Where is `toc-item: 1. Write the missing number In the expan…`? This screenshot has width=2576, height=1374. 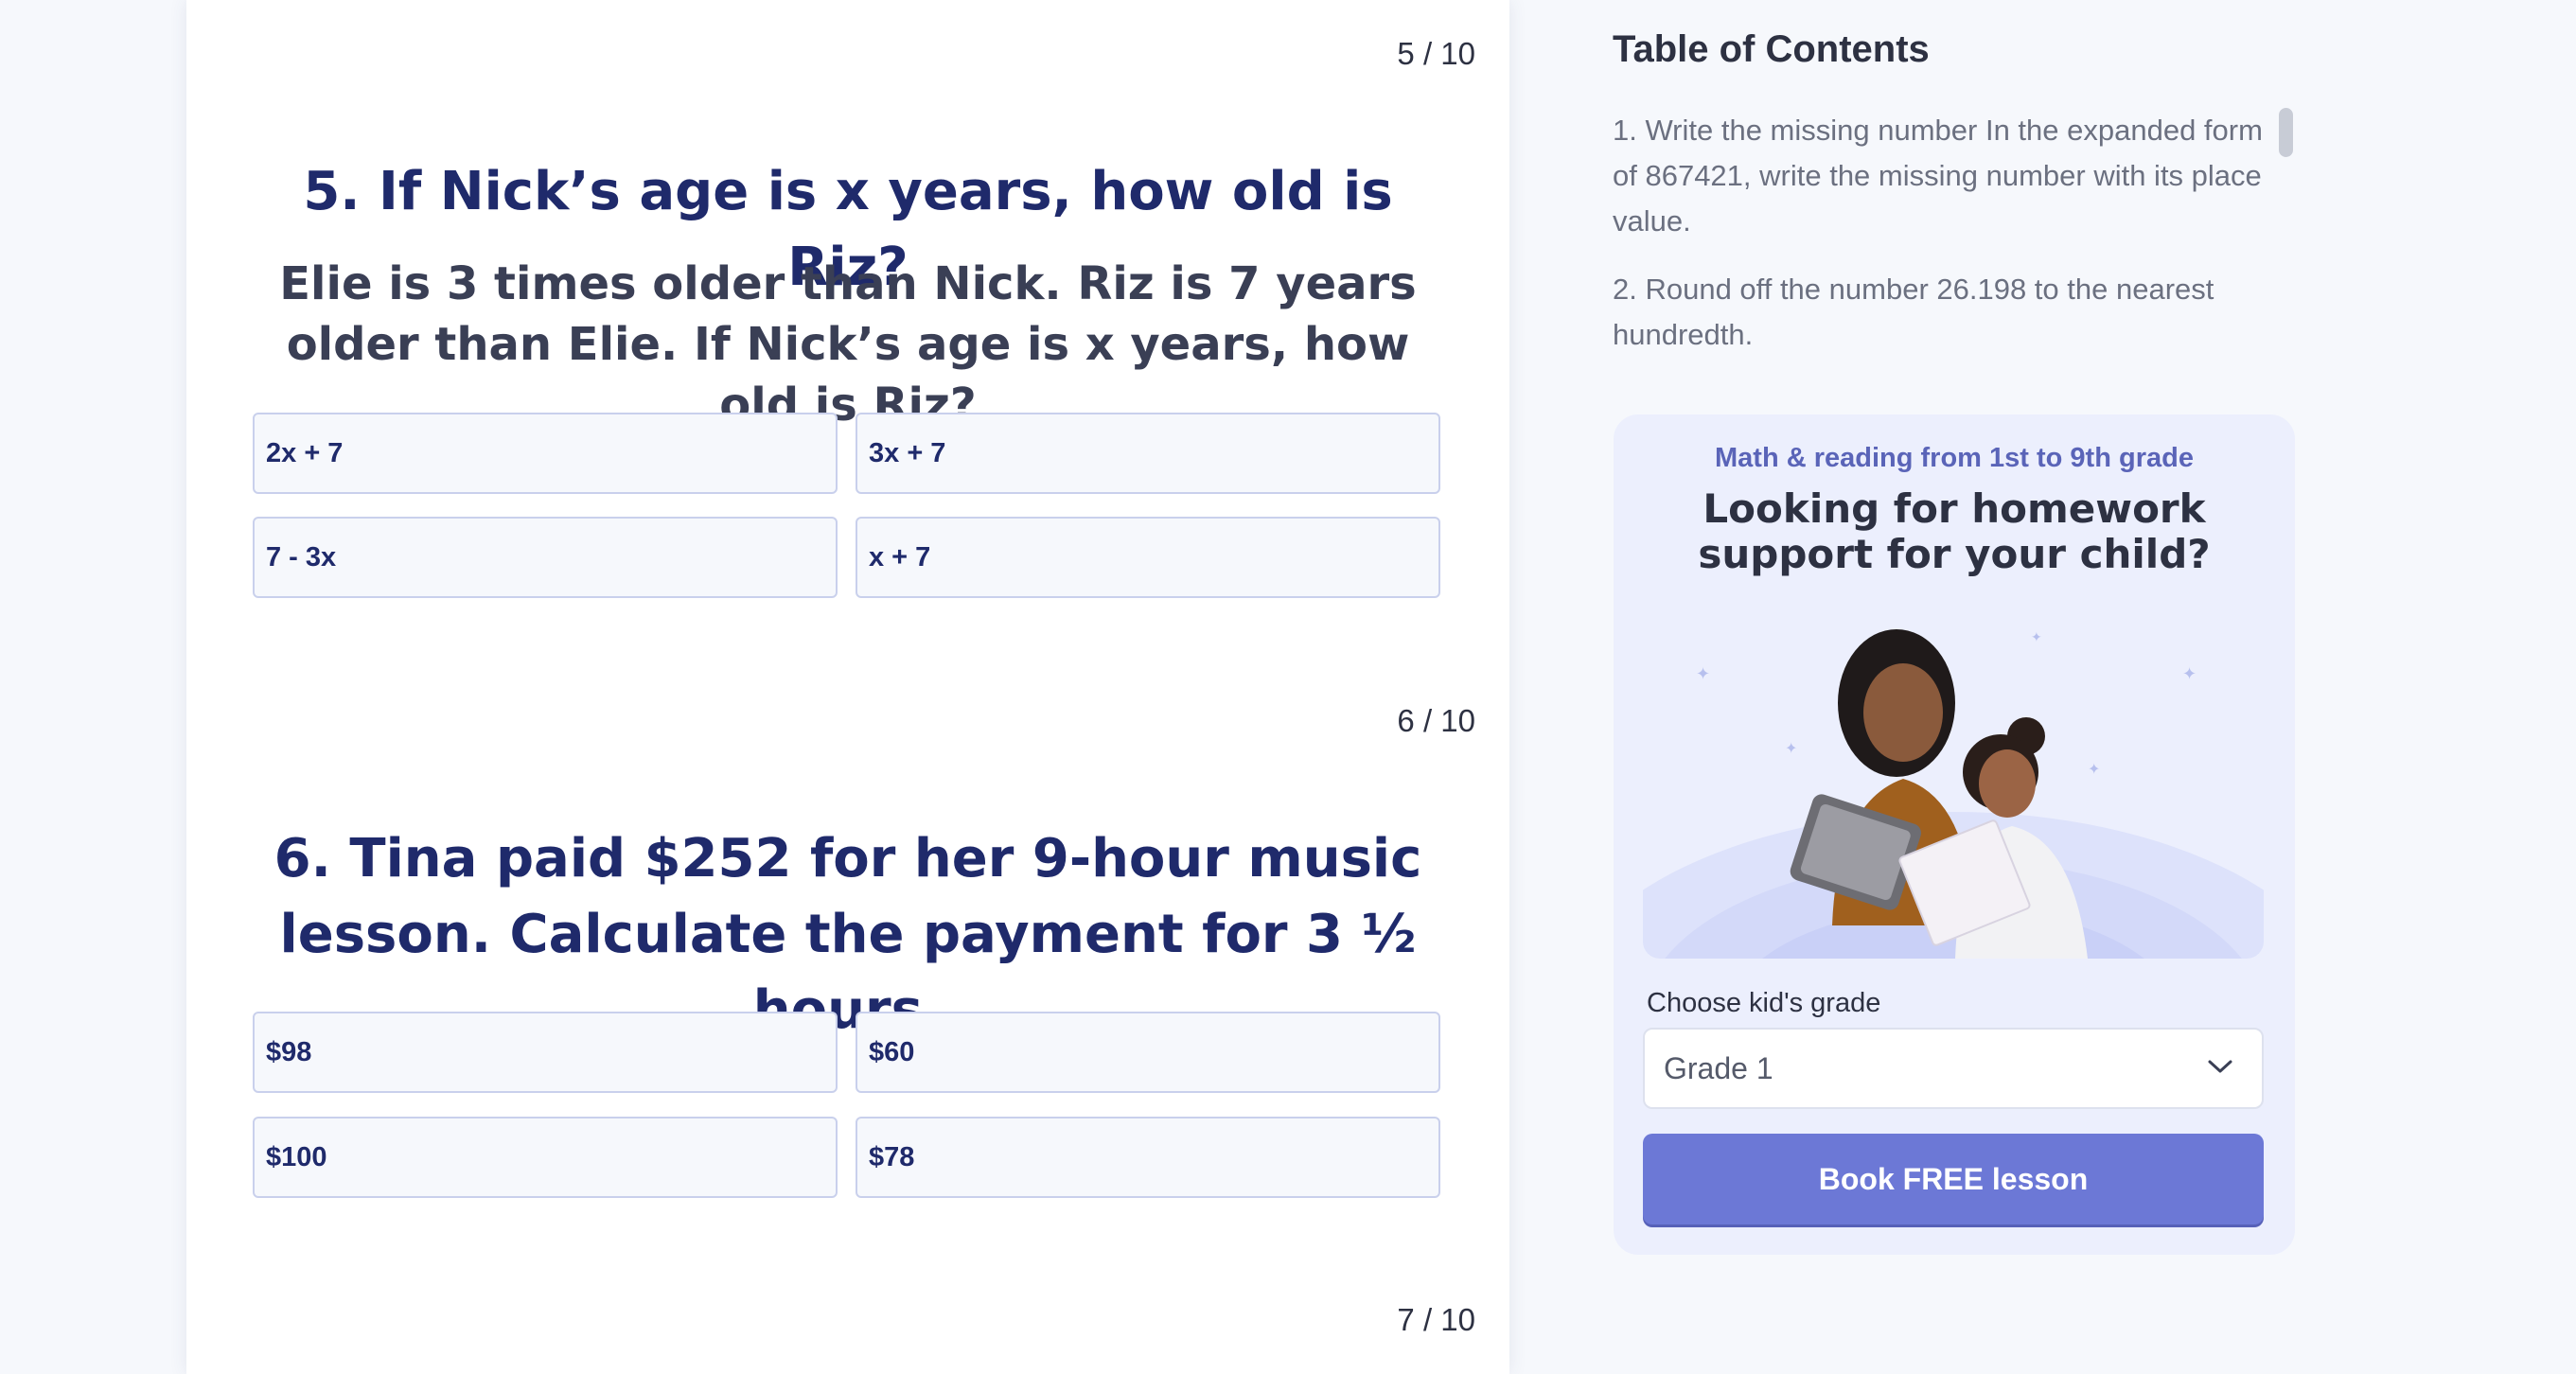
toc-item: 1. Write the missing number In the expan… is located at coordinates (1944, 176).